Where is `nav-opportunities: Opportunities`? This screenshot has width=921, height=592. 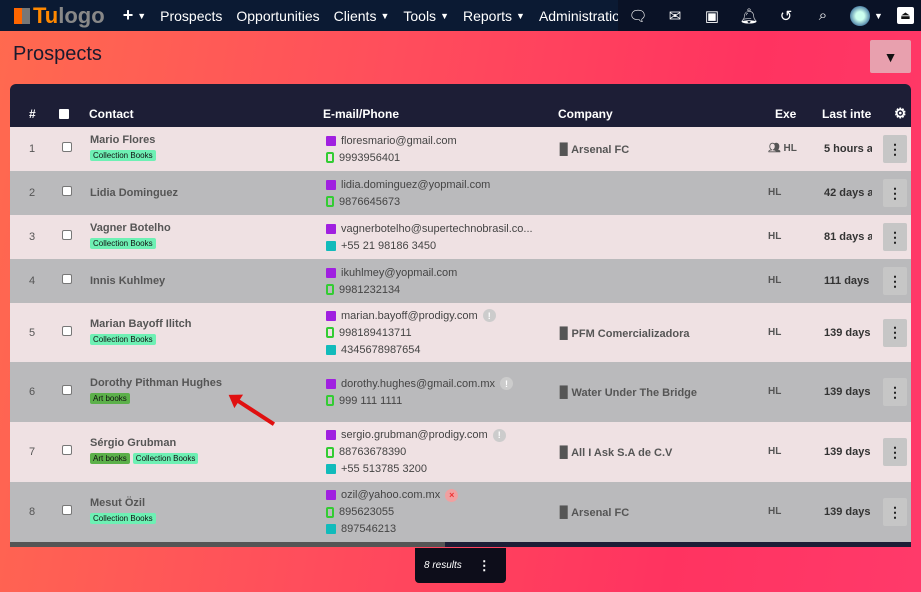 nav-opportunities: Opportunities is located at coordinates (277, 16).